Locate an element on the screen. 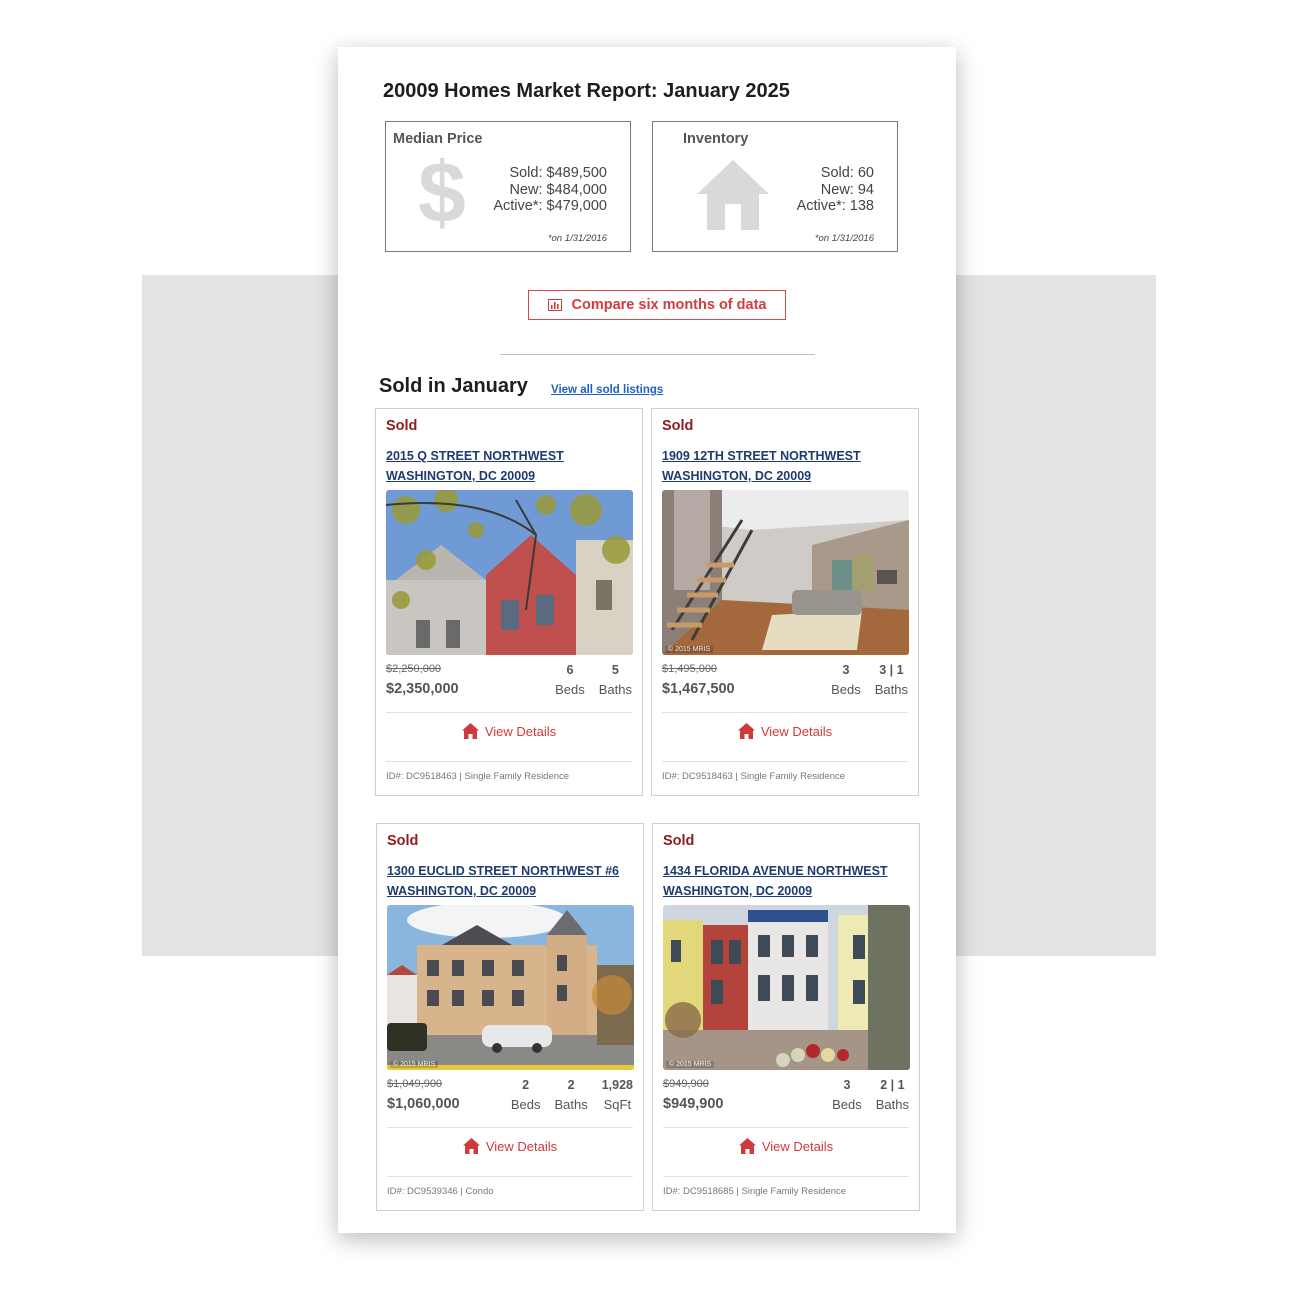  median-footnote: *on 1/31/2016 is located at coordinates (577, 238).